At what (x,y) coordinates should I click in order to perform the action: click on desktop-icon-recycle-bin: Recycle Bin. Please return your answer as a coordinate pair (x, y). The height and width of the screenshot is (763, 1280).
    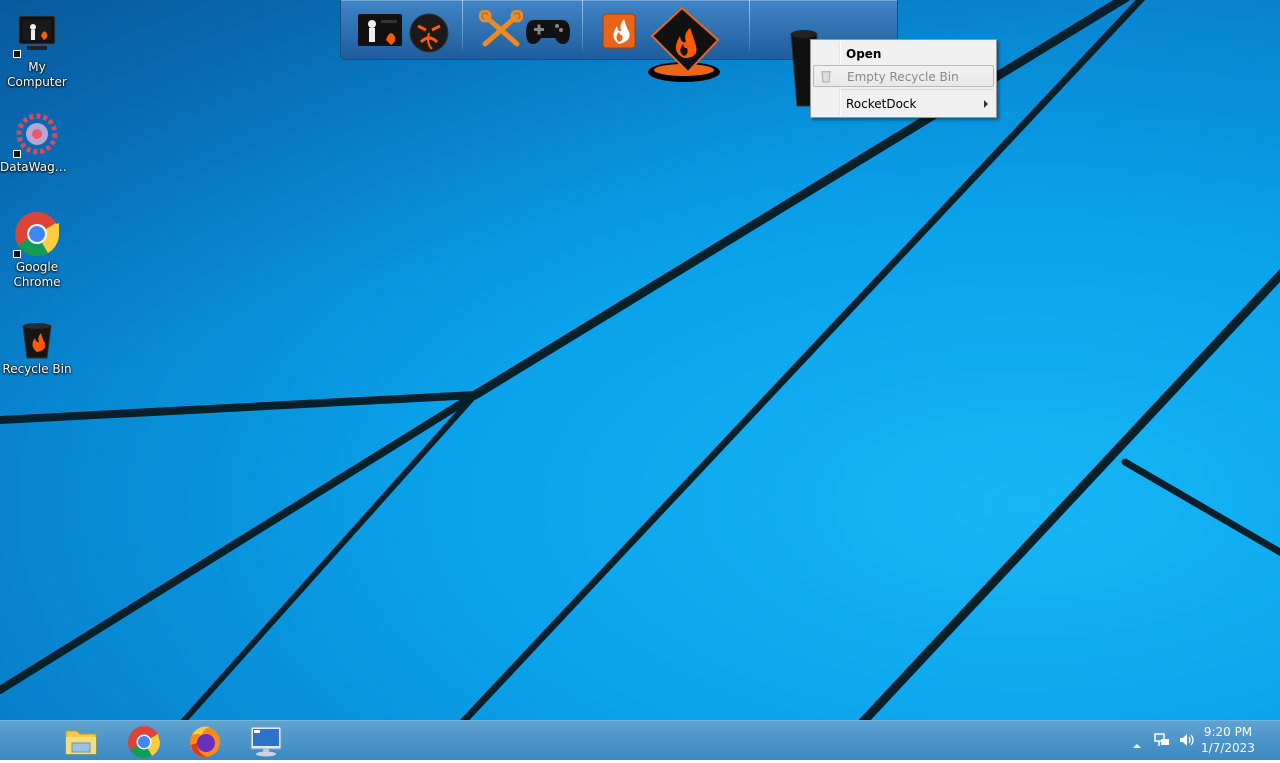
    Looking at the image, I should click on (37, 348).